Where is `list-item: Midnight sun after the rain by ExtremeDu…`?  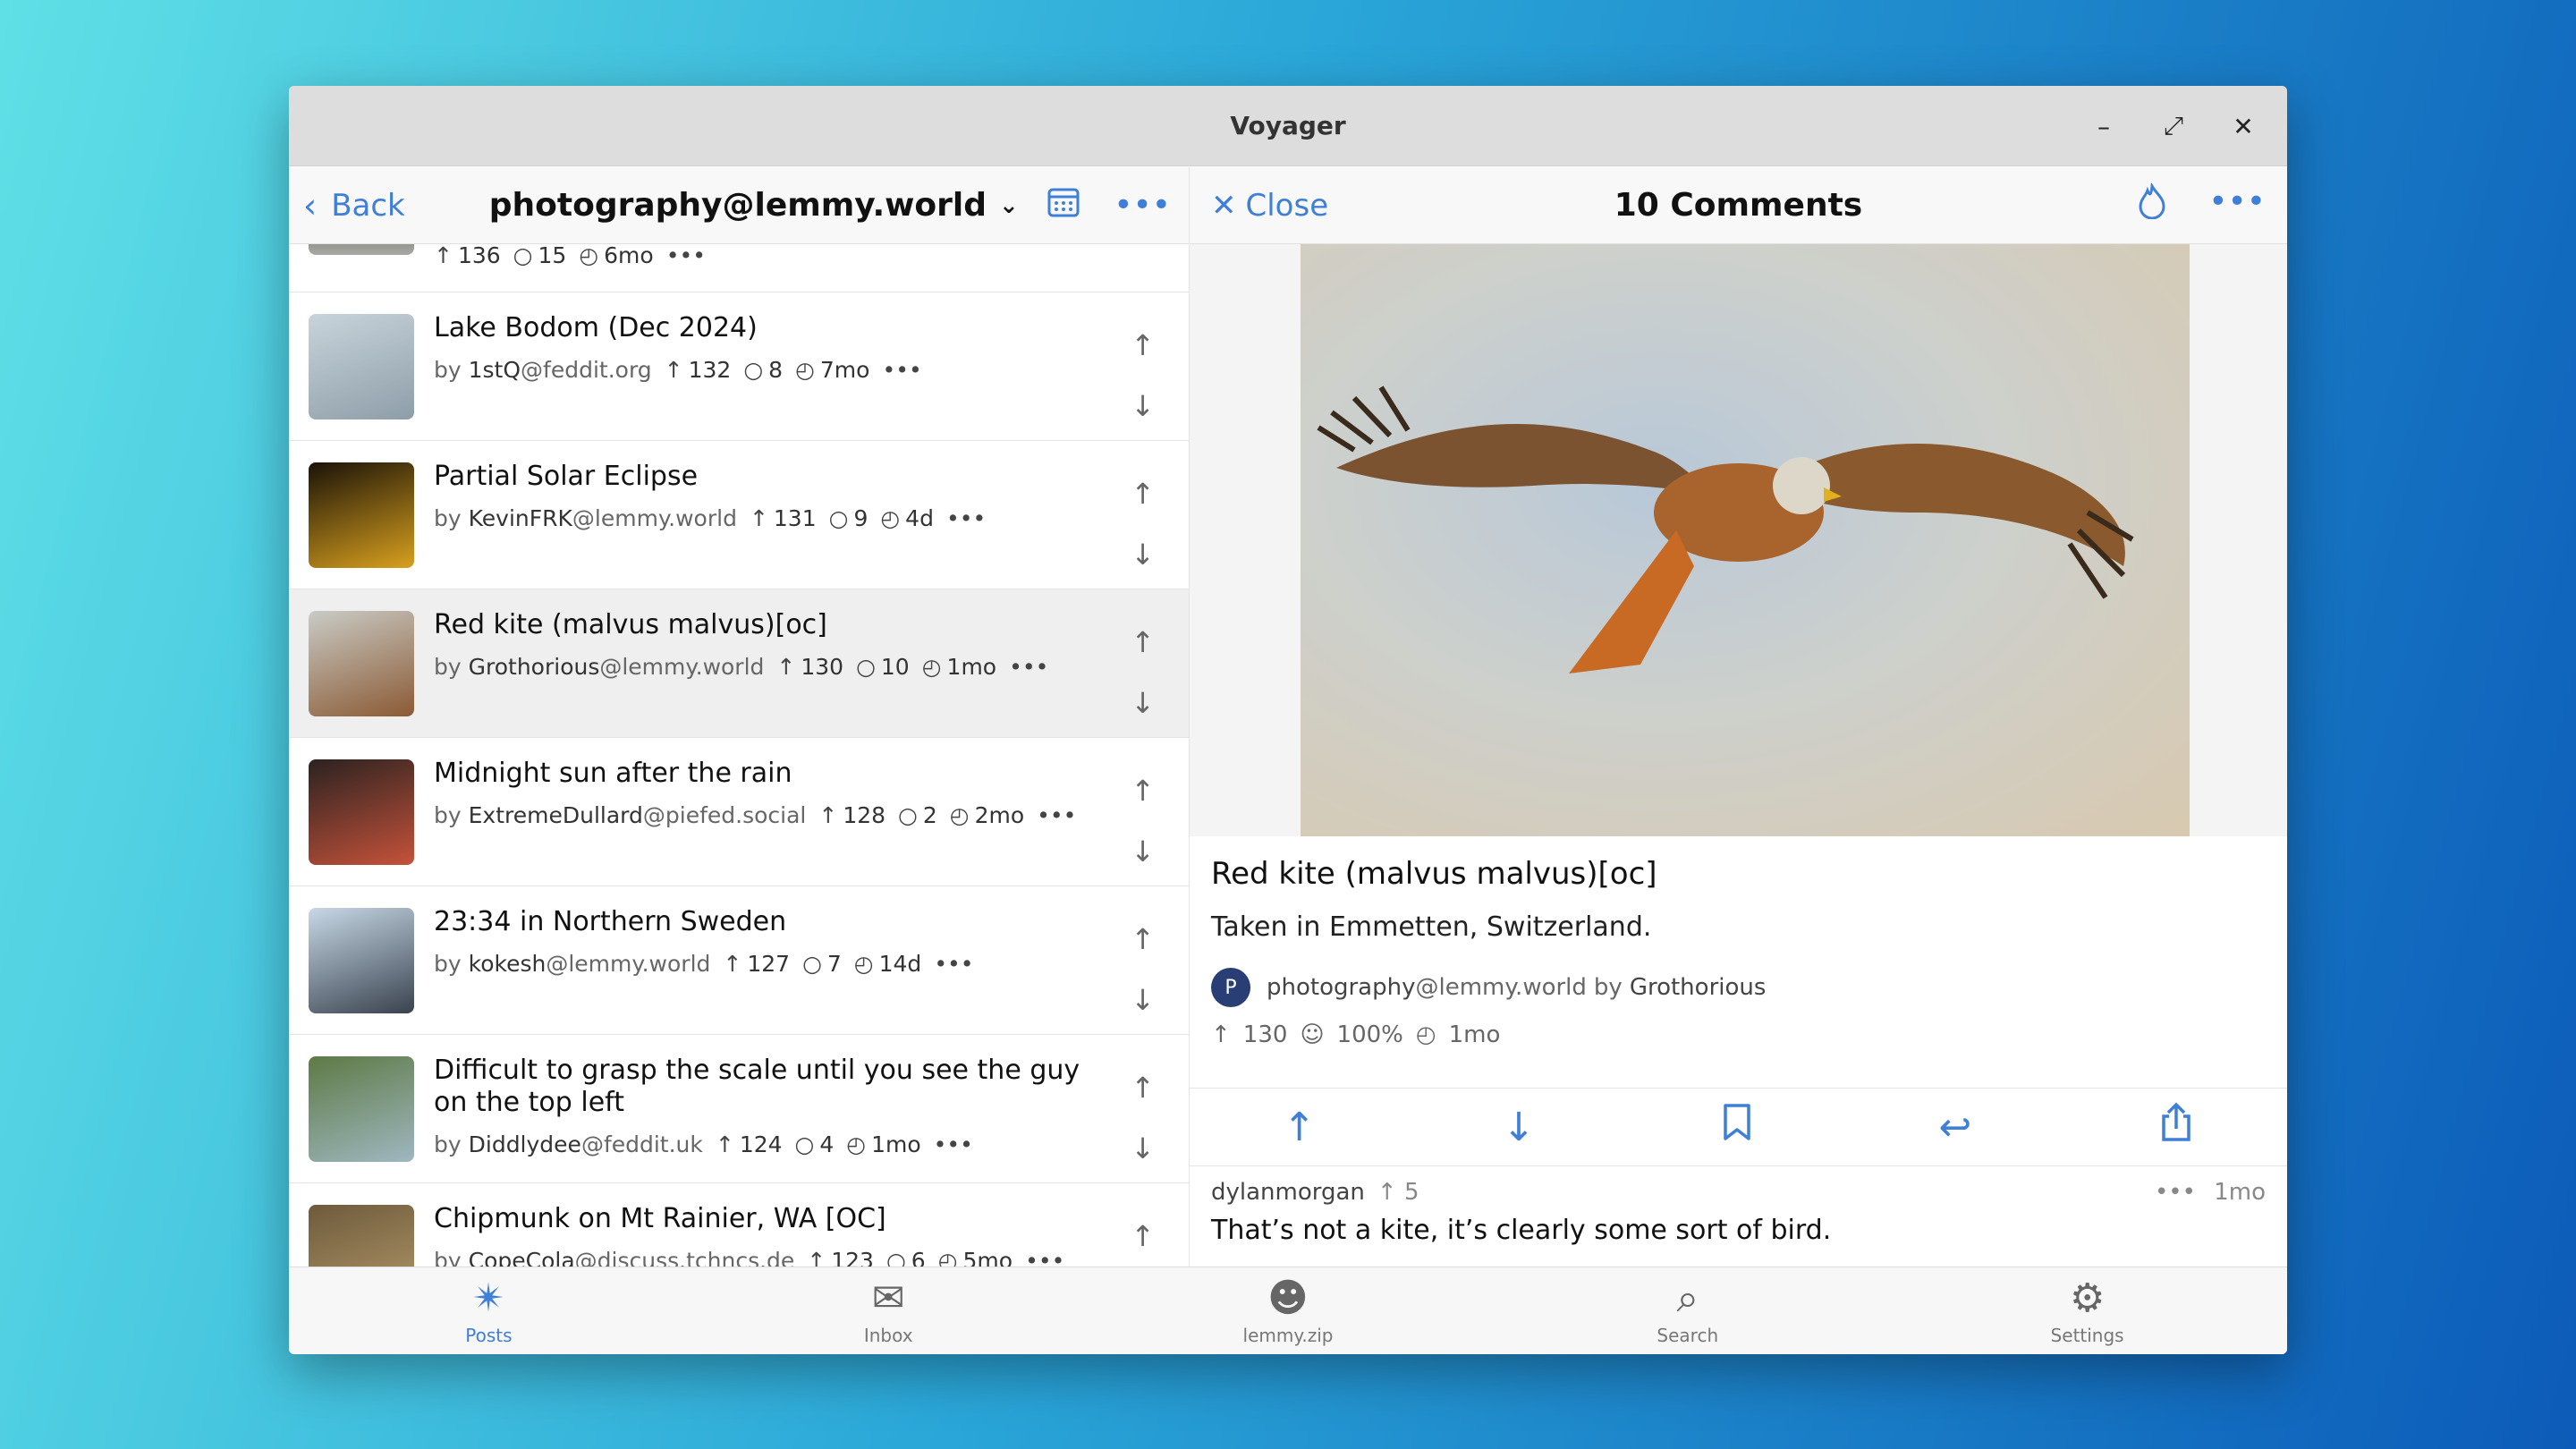
list-item: Midnight sun after the rain by ExtremeDu… is located at coordinates (739, 812).